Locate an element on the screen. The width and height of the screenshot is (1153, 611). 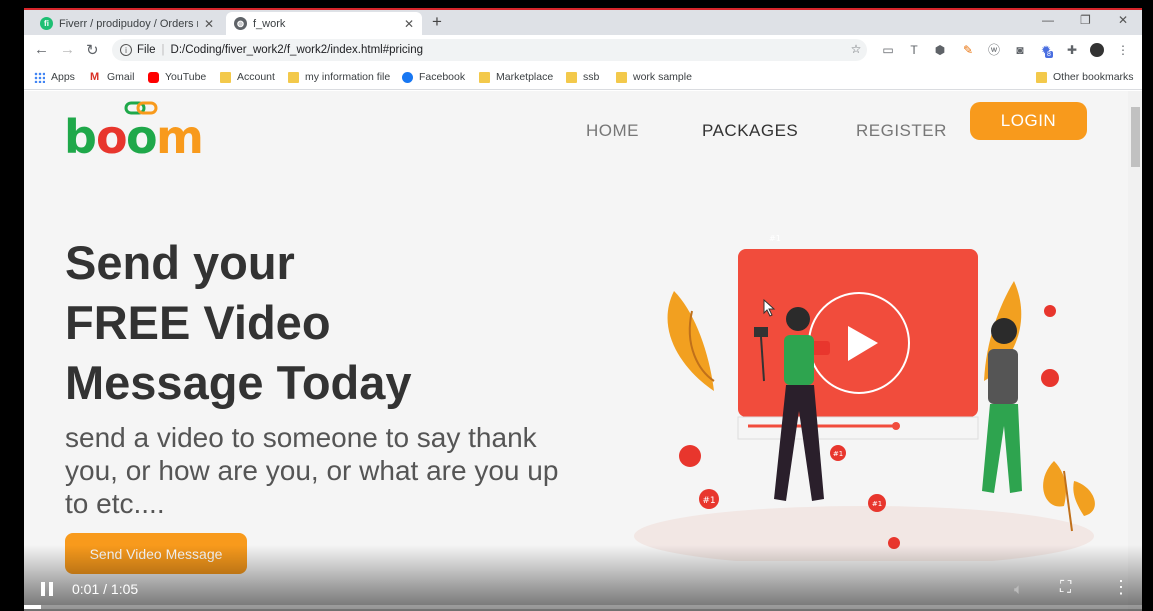
volume-icon: 🔈︎ is located at coordinates (1018, 589).